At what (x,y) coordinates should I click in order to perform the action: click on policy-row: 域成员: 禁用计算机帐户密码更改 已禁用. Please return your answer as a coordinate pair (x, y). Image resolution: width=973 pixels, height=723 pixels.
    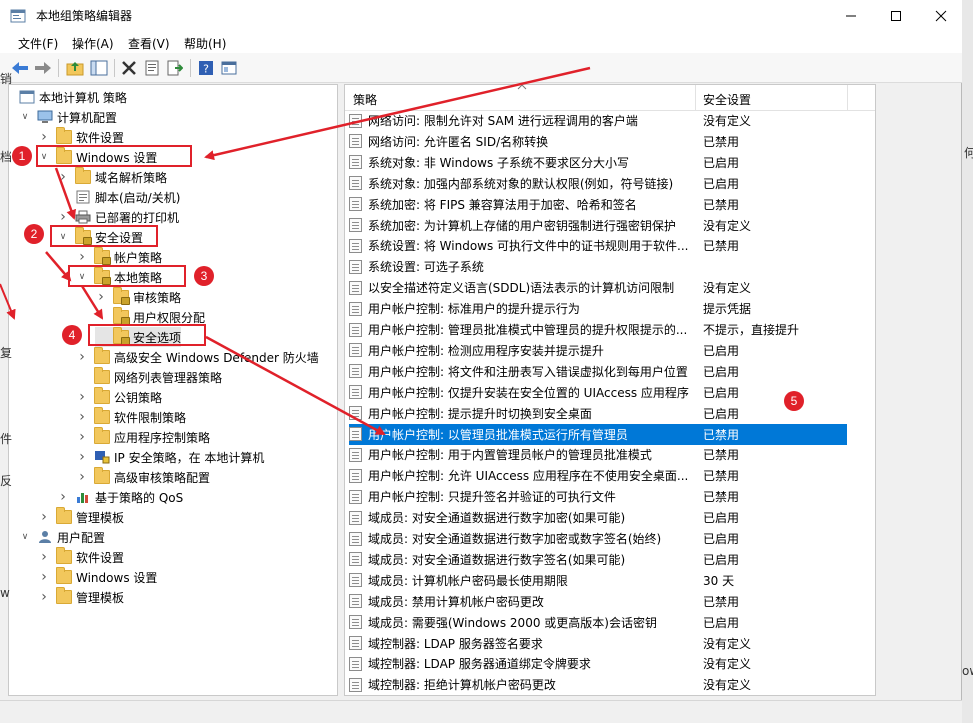
    Looking at the image, I should click on (598, 601).